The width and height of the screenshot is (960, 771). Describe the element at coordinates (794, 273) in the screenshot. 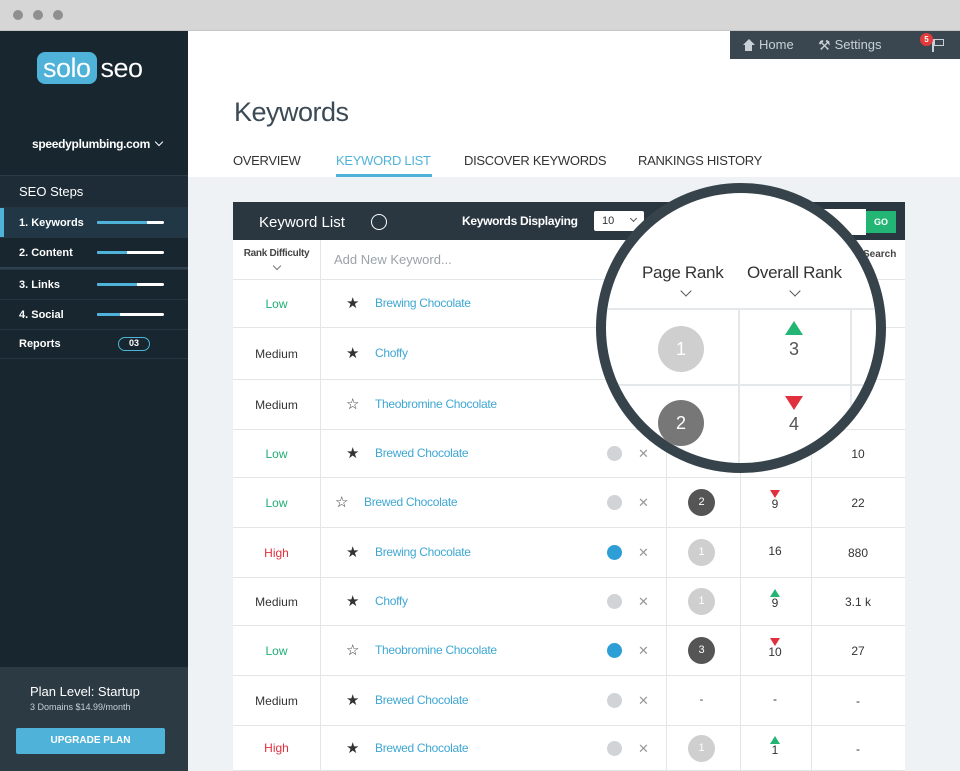

I see `overall-rank-header: Overall Rank` at that location.